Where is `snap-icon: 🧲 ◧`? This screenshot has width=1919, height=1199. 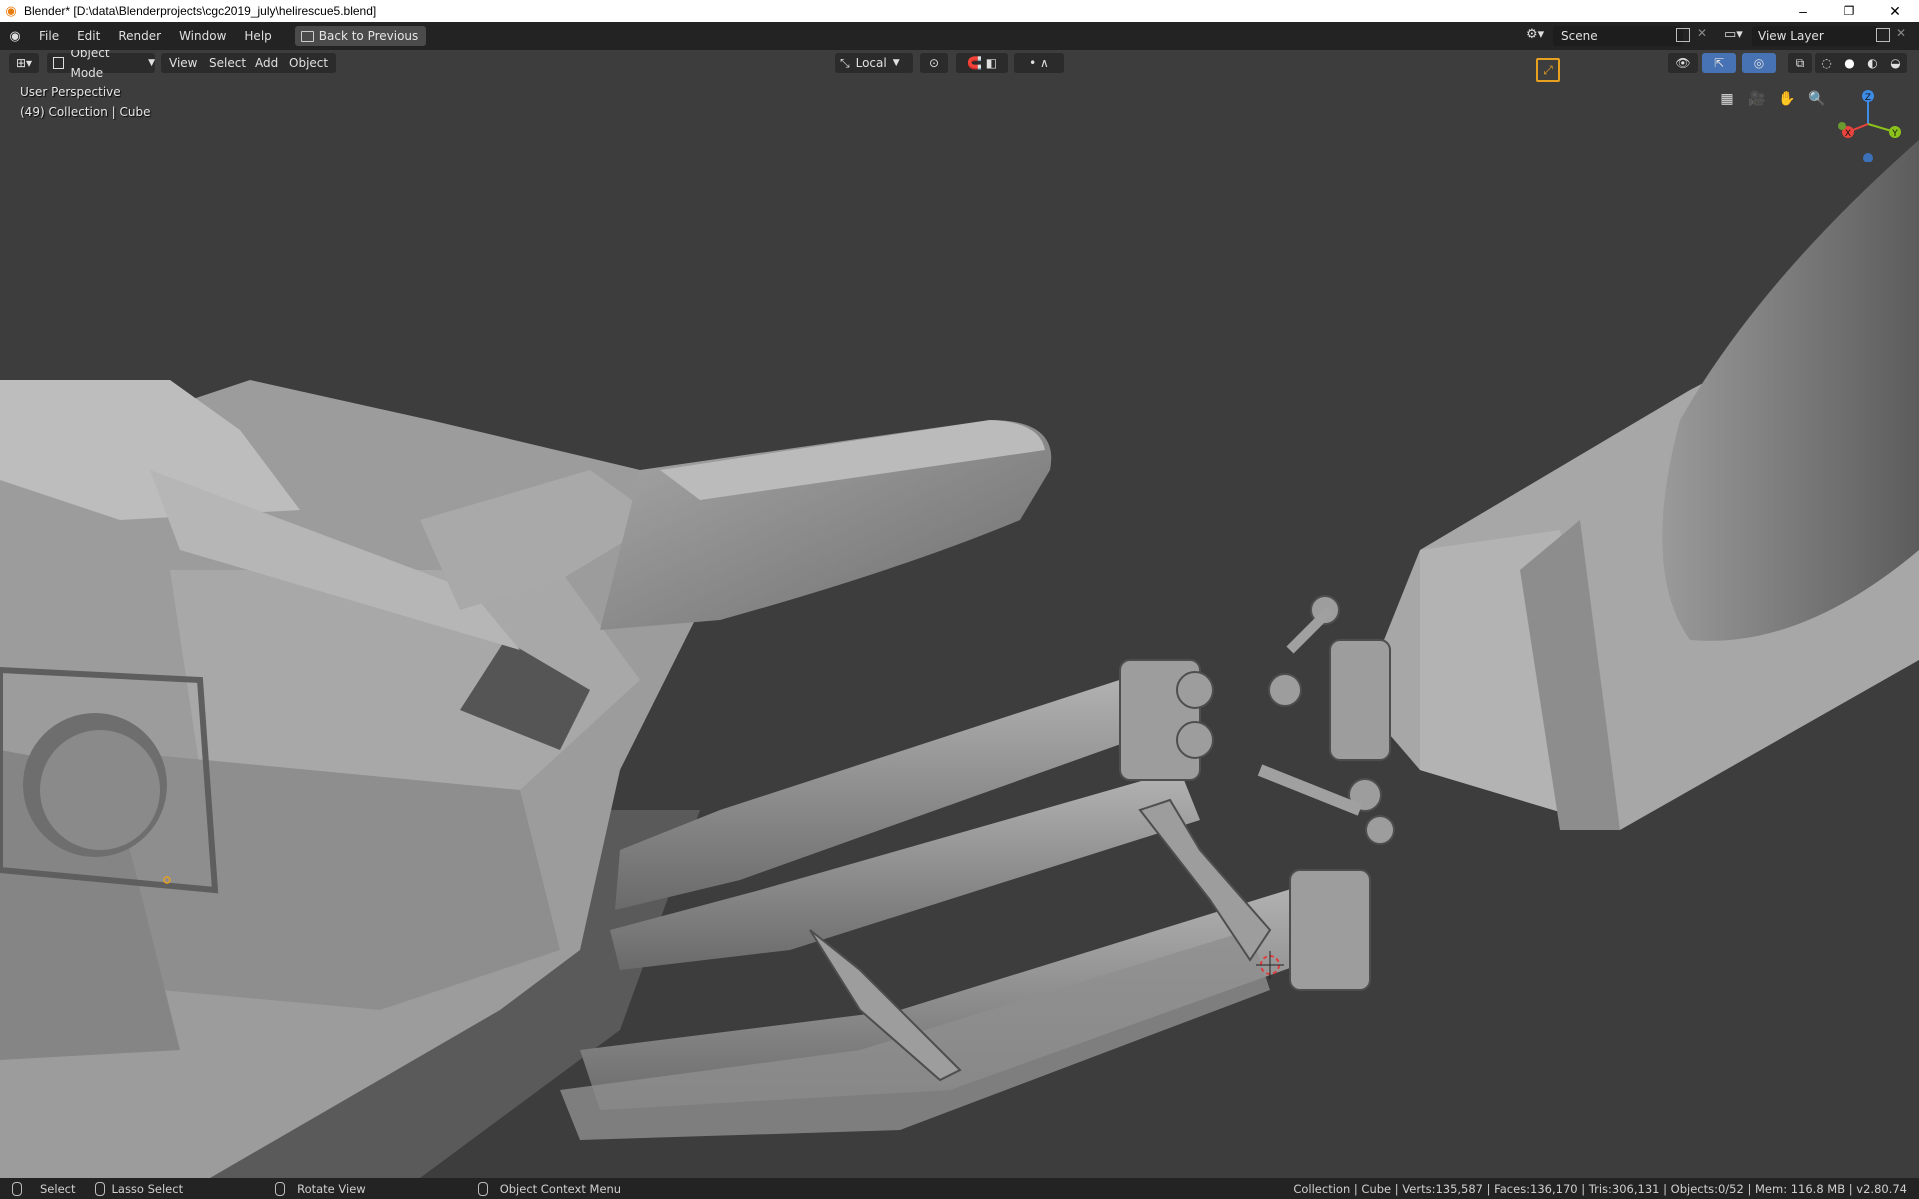
snap-icon: 🧲 ◧ is located at coordinates (982, 63).